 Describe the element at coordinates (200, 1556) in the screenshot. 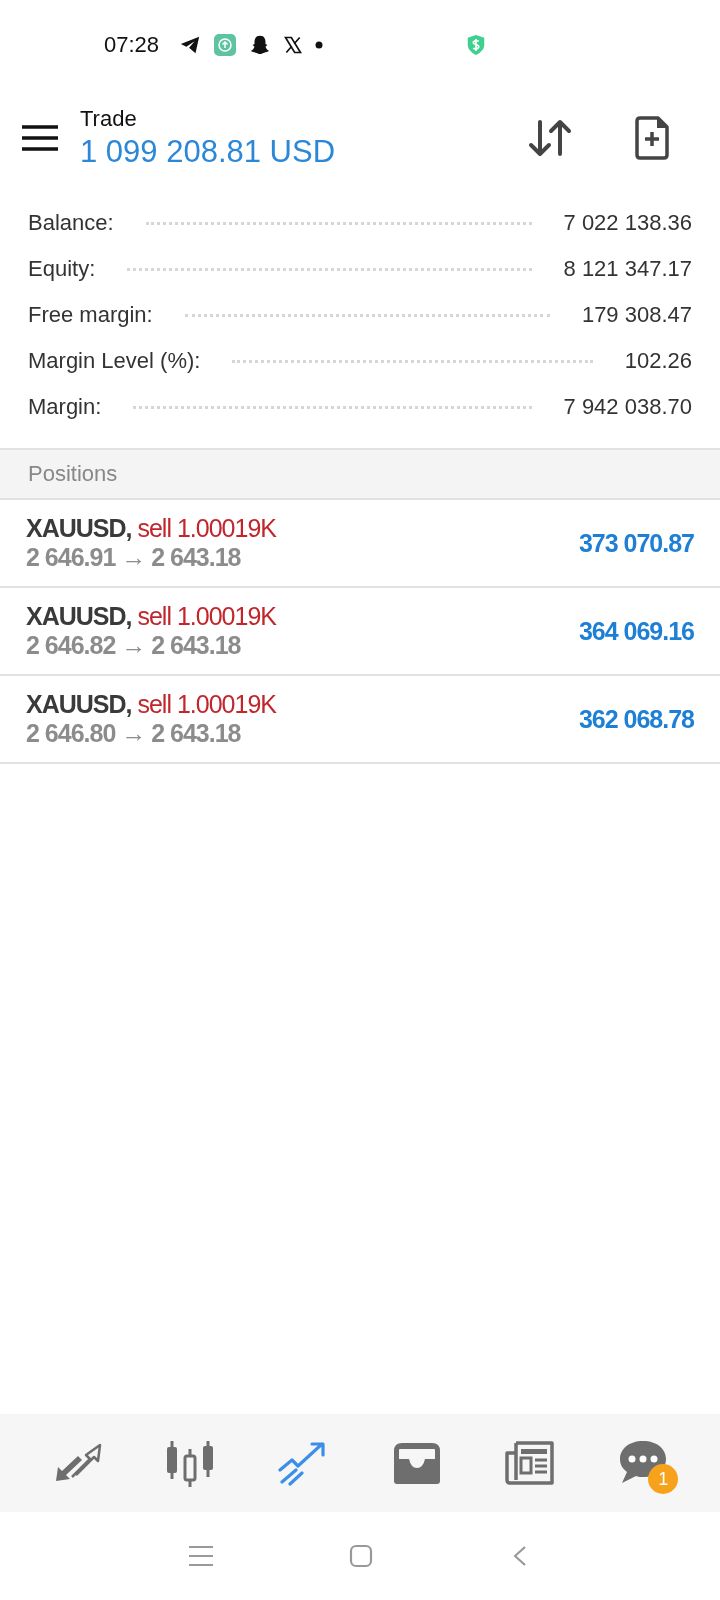

I see `recents-icon` at that location.